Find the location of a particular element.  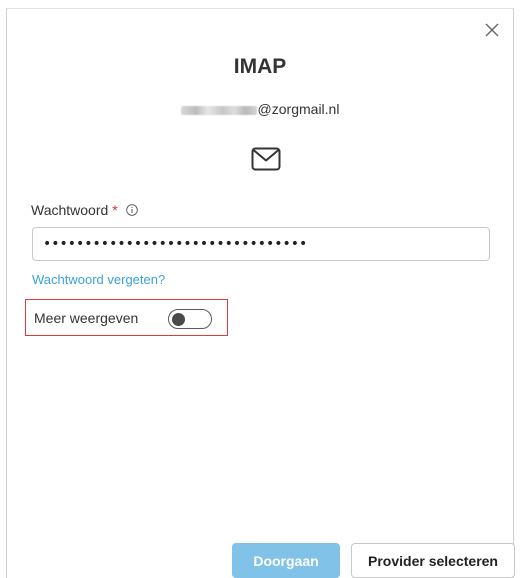

forgot-password-link: Wachtwoord vergeten? is located at coordinates (98, 279).